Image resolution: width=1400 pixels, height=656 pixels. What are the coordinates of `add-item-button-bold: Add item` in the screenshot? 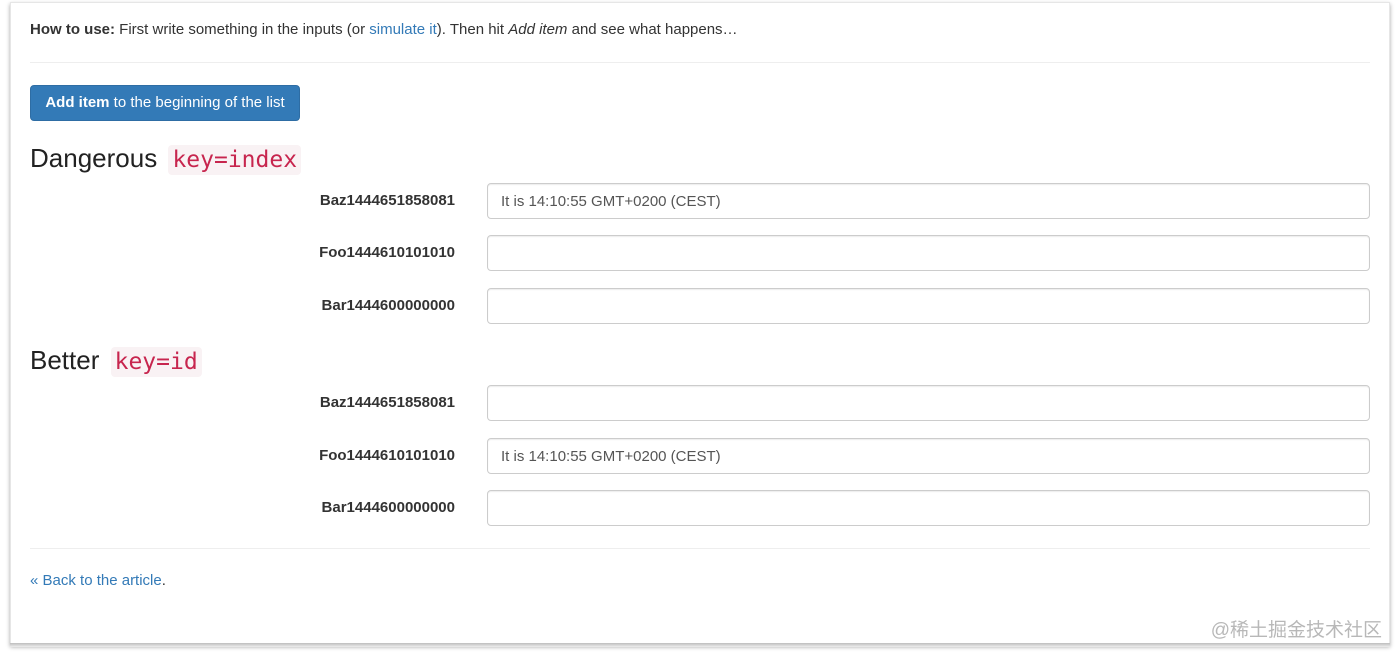 It's located at (77, 102).